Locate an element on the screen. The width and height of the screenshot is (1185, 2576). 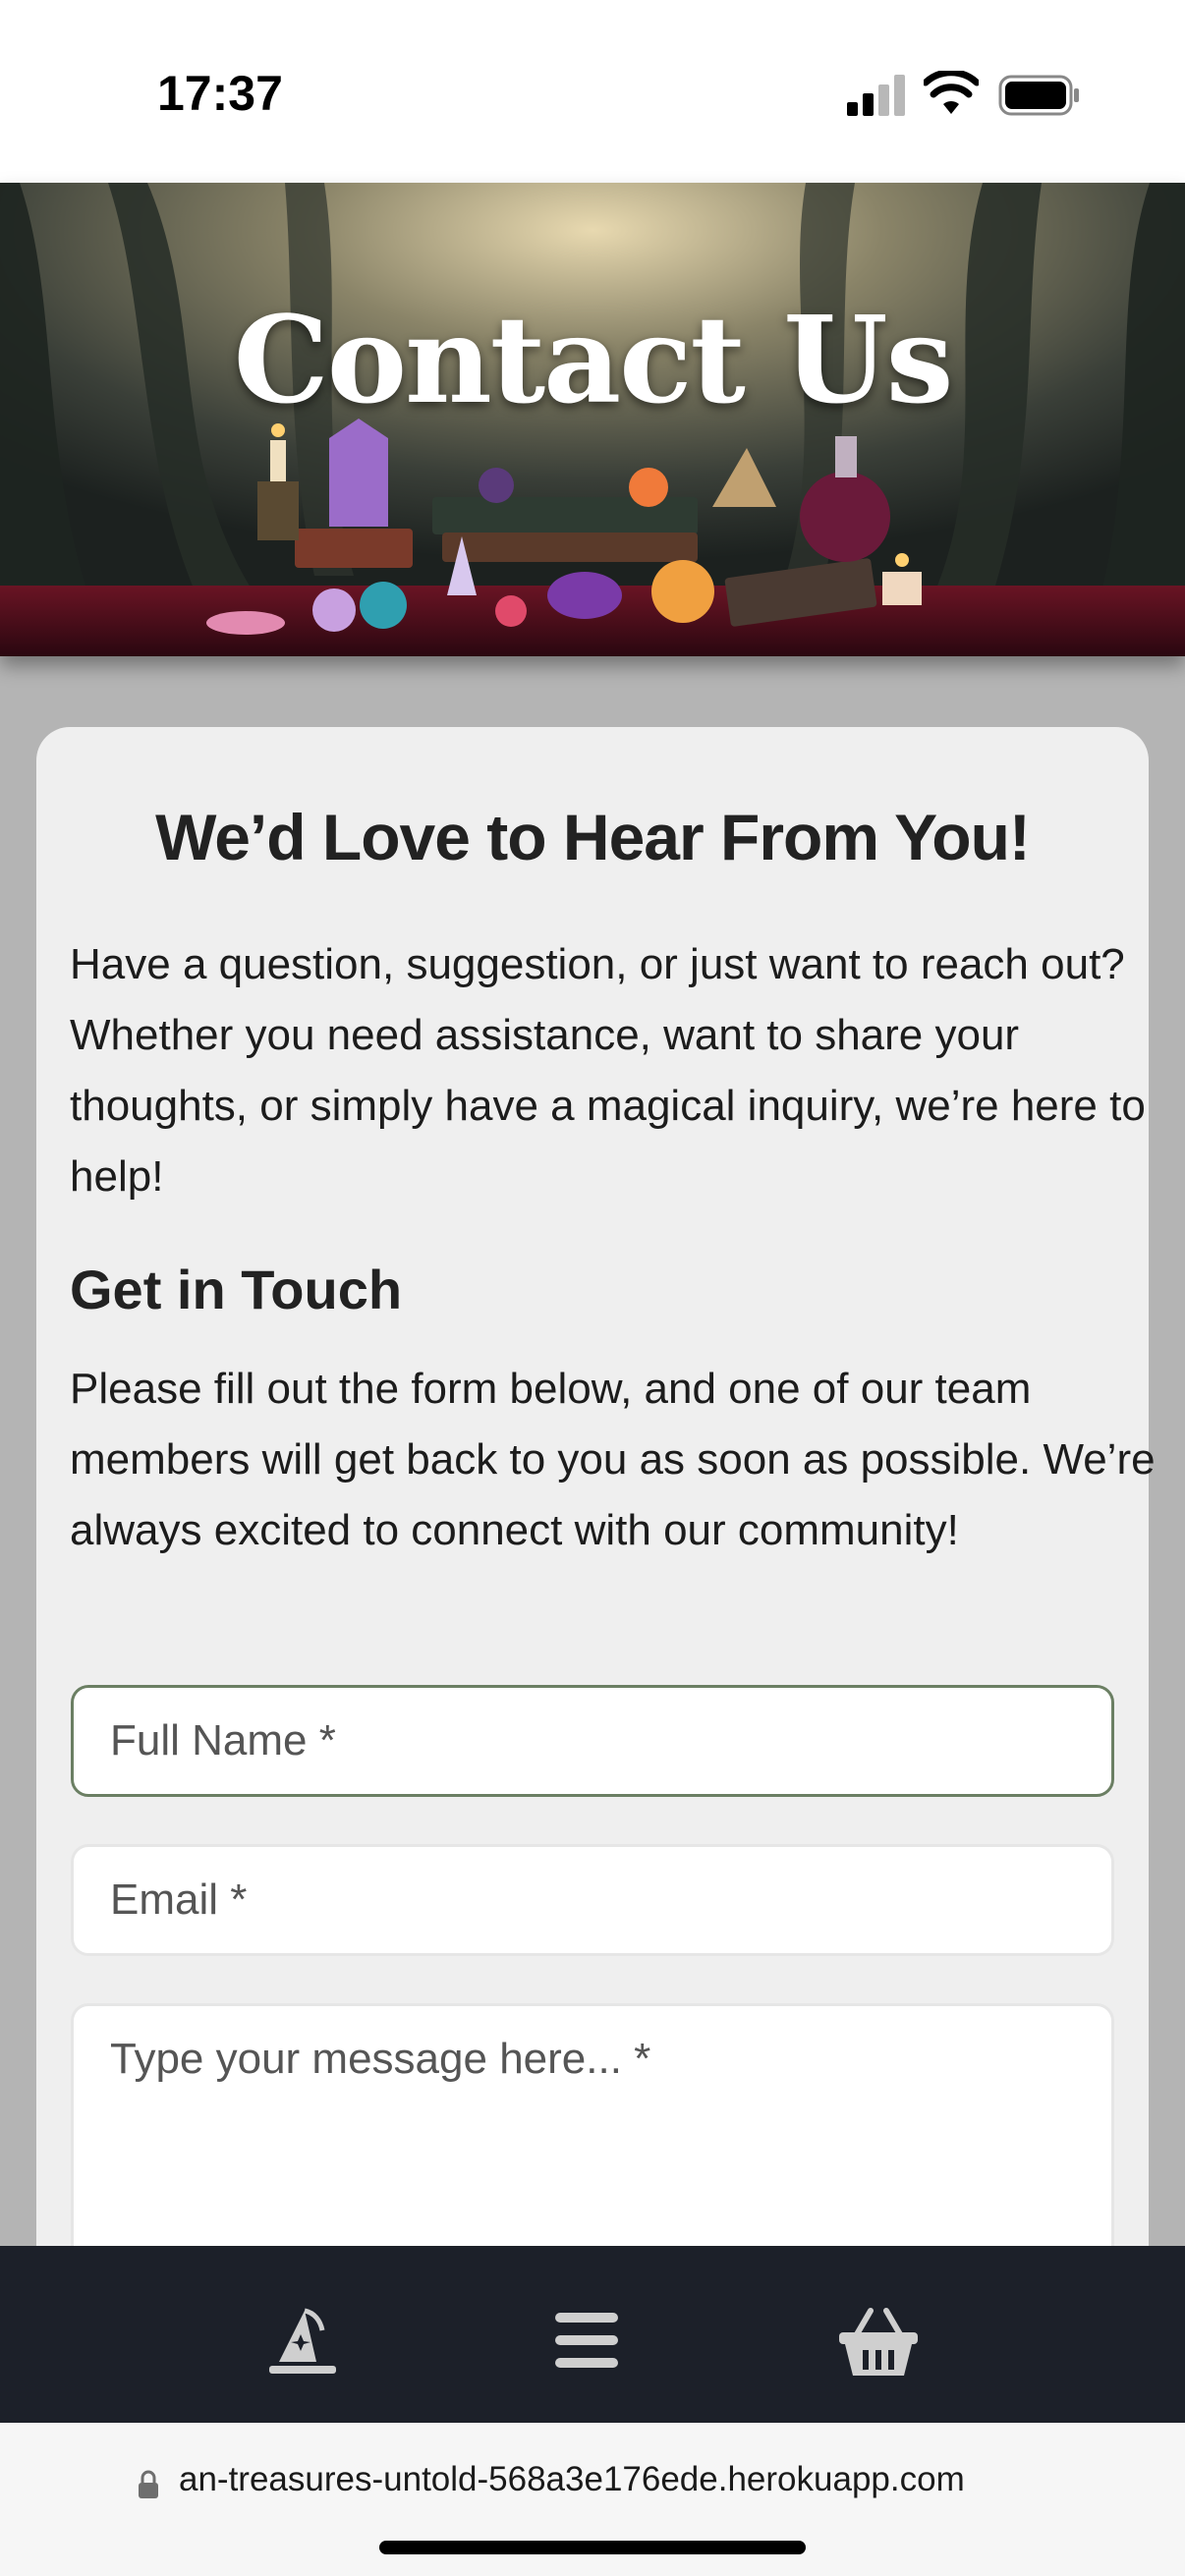
hamburger-menu-icon is located at coordinates (587, 2340).